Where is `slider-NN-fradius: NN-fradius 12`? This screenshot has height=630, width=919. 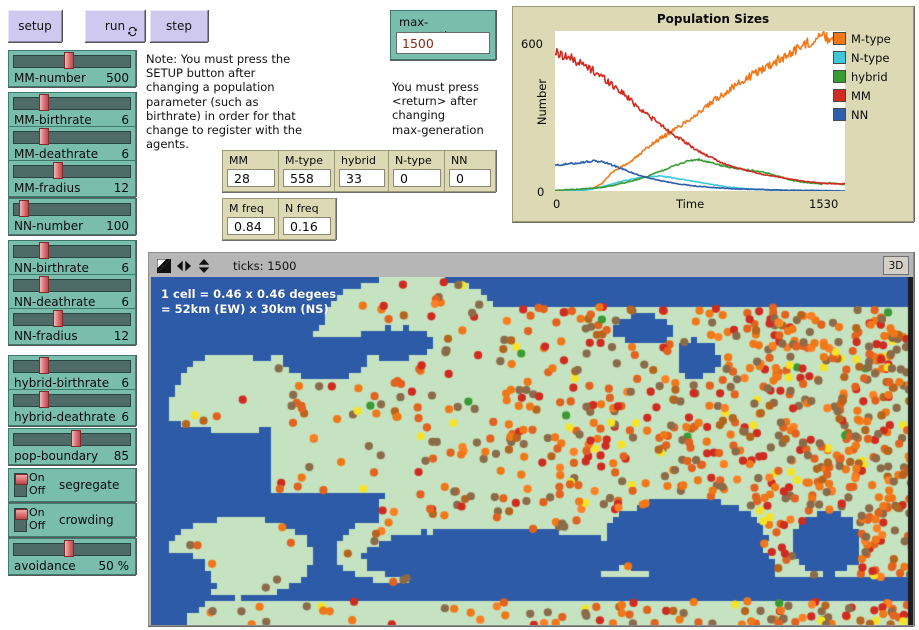 slider-NN-fradius: NN-fradius 12 is located at coordinates (72, 326).